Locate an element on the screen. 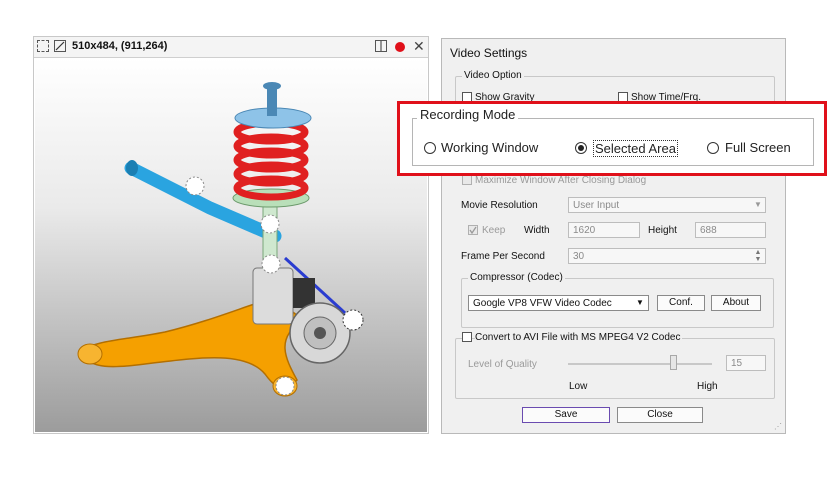 This screenshot has height=504, width=831. codec-select: Google VP8 VFW Video Codec is located at coordinates (558, 303).